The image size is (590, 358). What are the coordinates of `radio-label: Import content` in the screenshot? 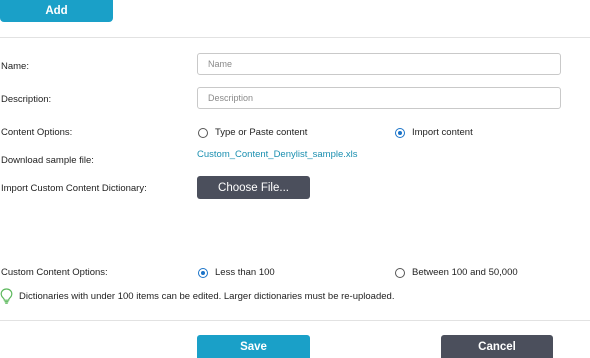 It's located at (442, 132).